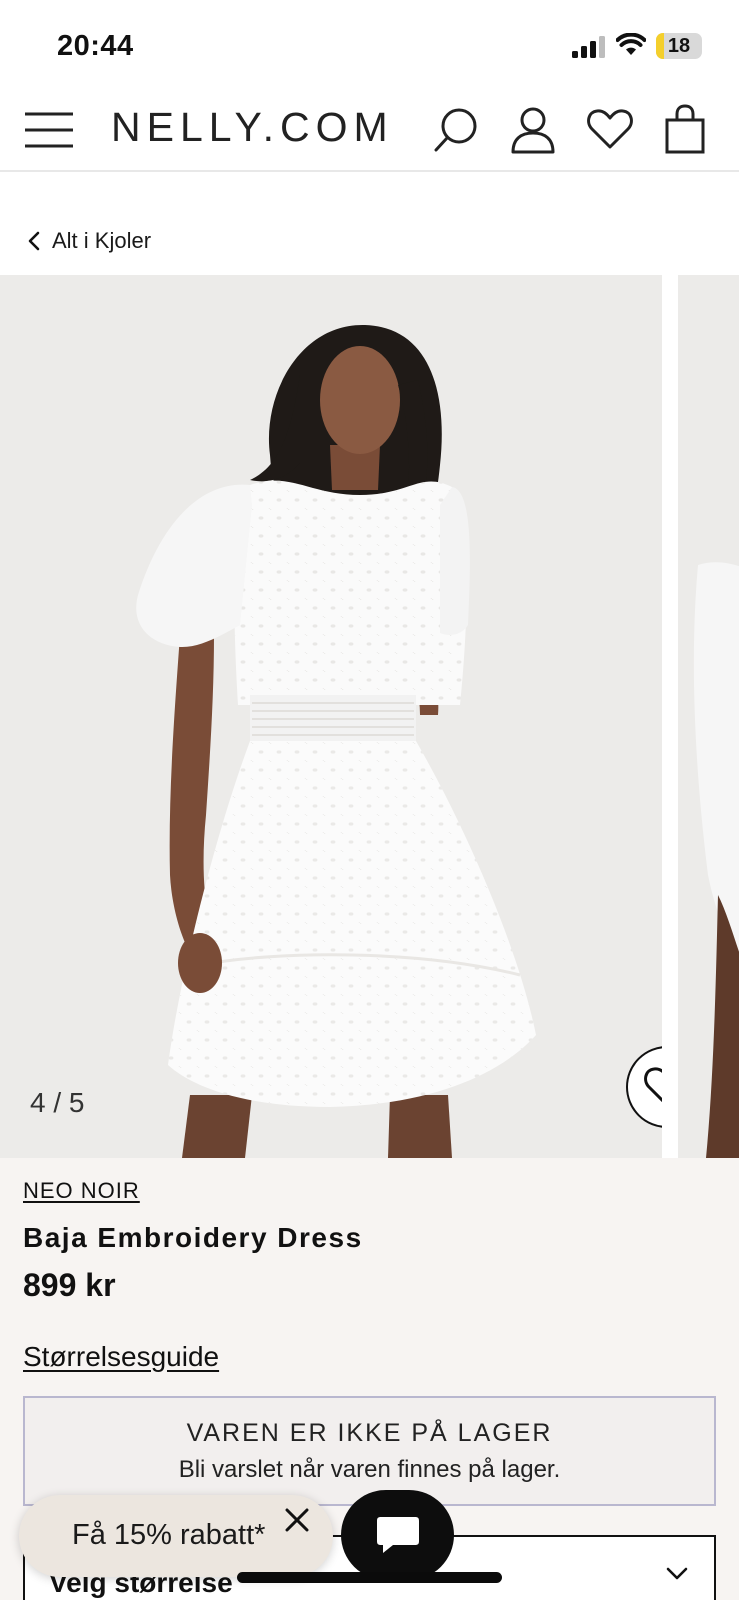  I want to click on out-of-stock-title: VAREN ER IKKE PÅ LAGER, so click(369, 1433).